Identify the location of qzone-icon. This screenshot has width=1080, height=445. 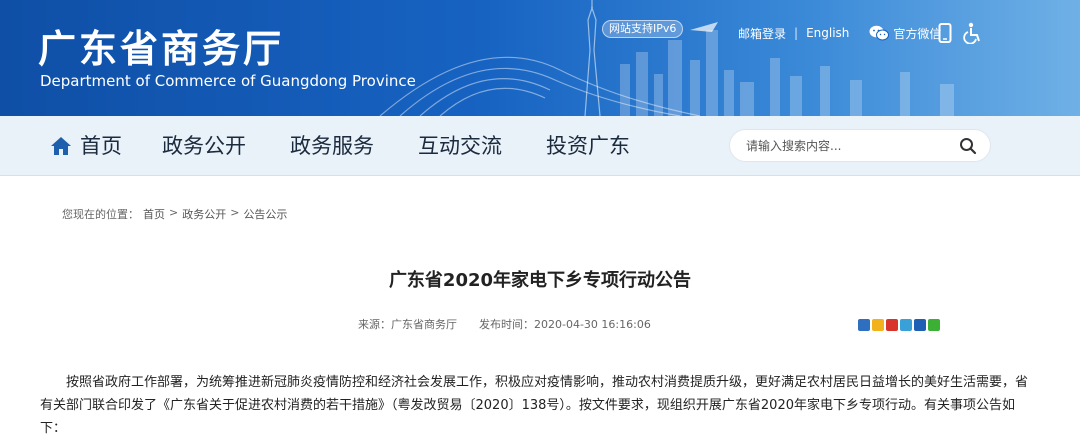
(878, 325).